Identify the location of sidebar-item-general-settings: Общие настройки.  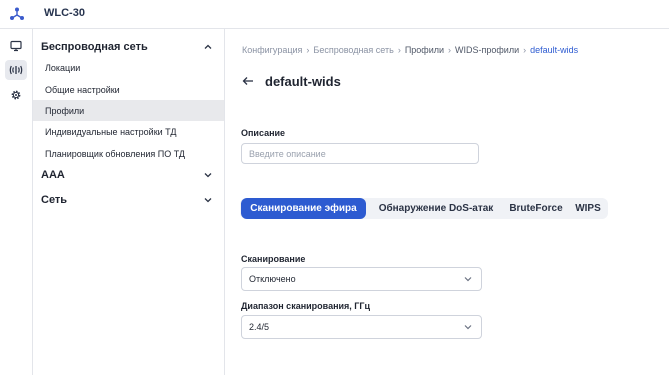
(128, 89).